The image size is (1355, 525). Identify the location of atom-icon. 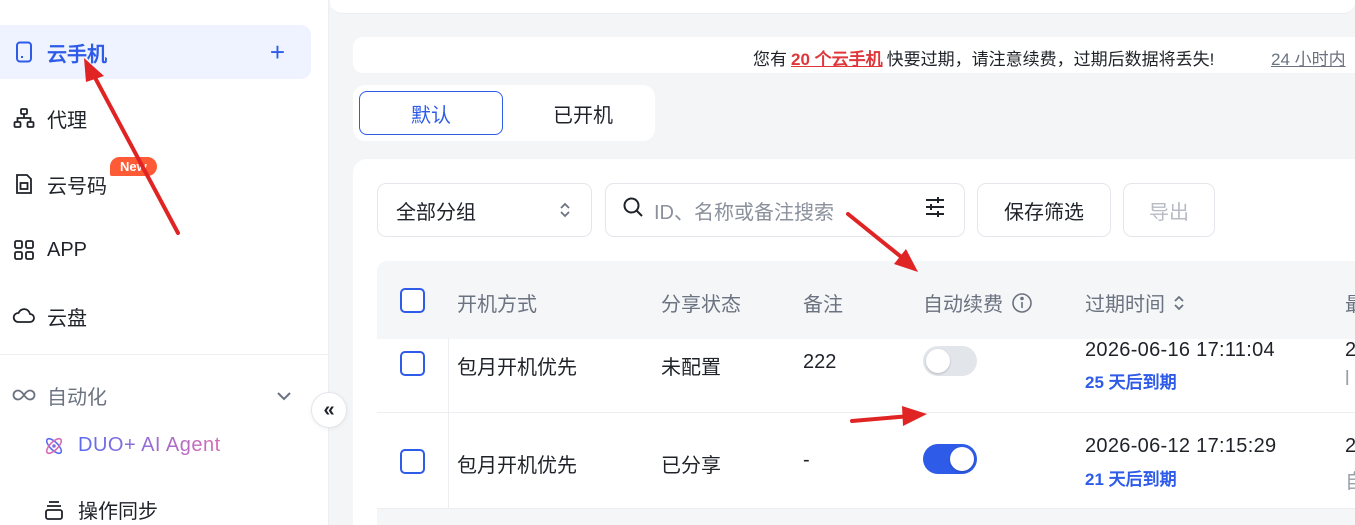
(54, 446).